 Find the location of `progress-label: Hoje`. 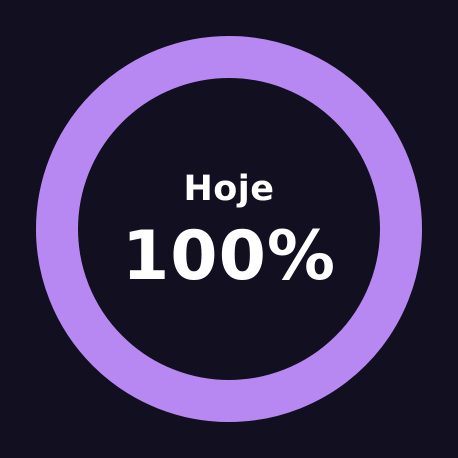

progress-label: Hoje is located at coordinates (229, 188).